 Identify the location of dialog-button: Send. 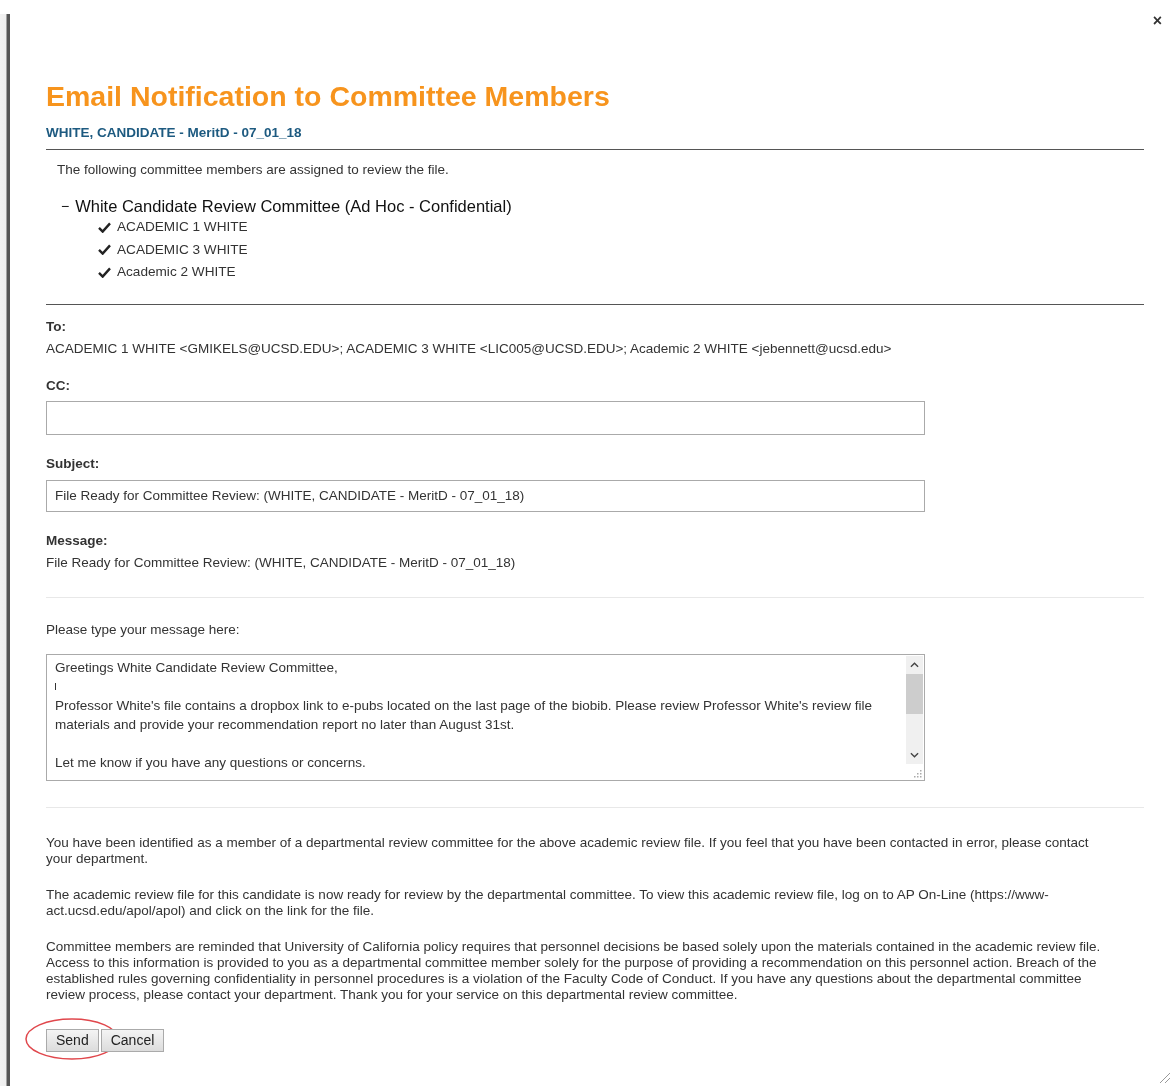
(72, 1040).